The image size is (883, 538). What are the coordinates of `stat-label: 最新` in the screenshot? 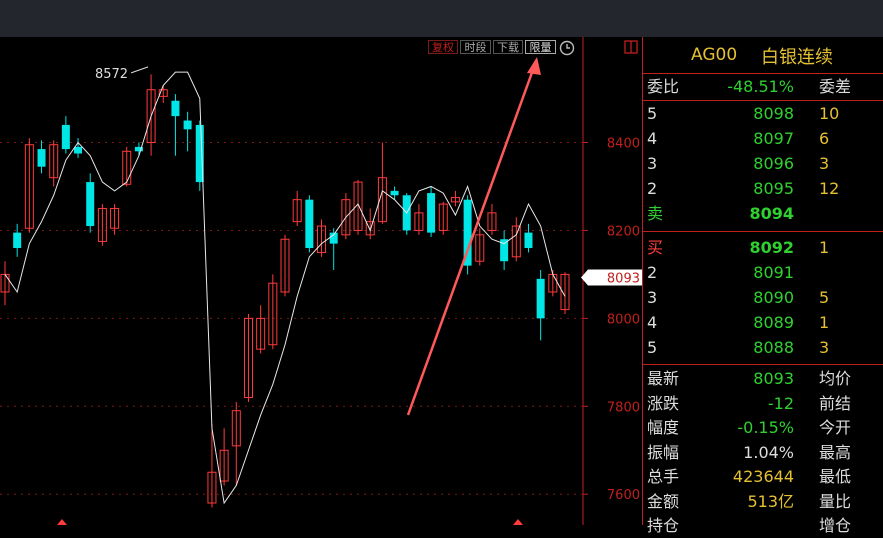 It's located at (663, 378).